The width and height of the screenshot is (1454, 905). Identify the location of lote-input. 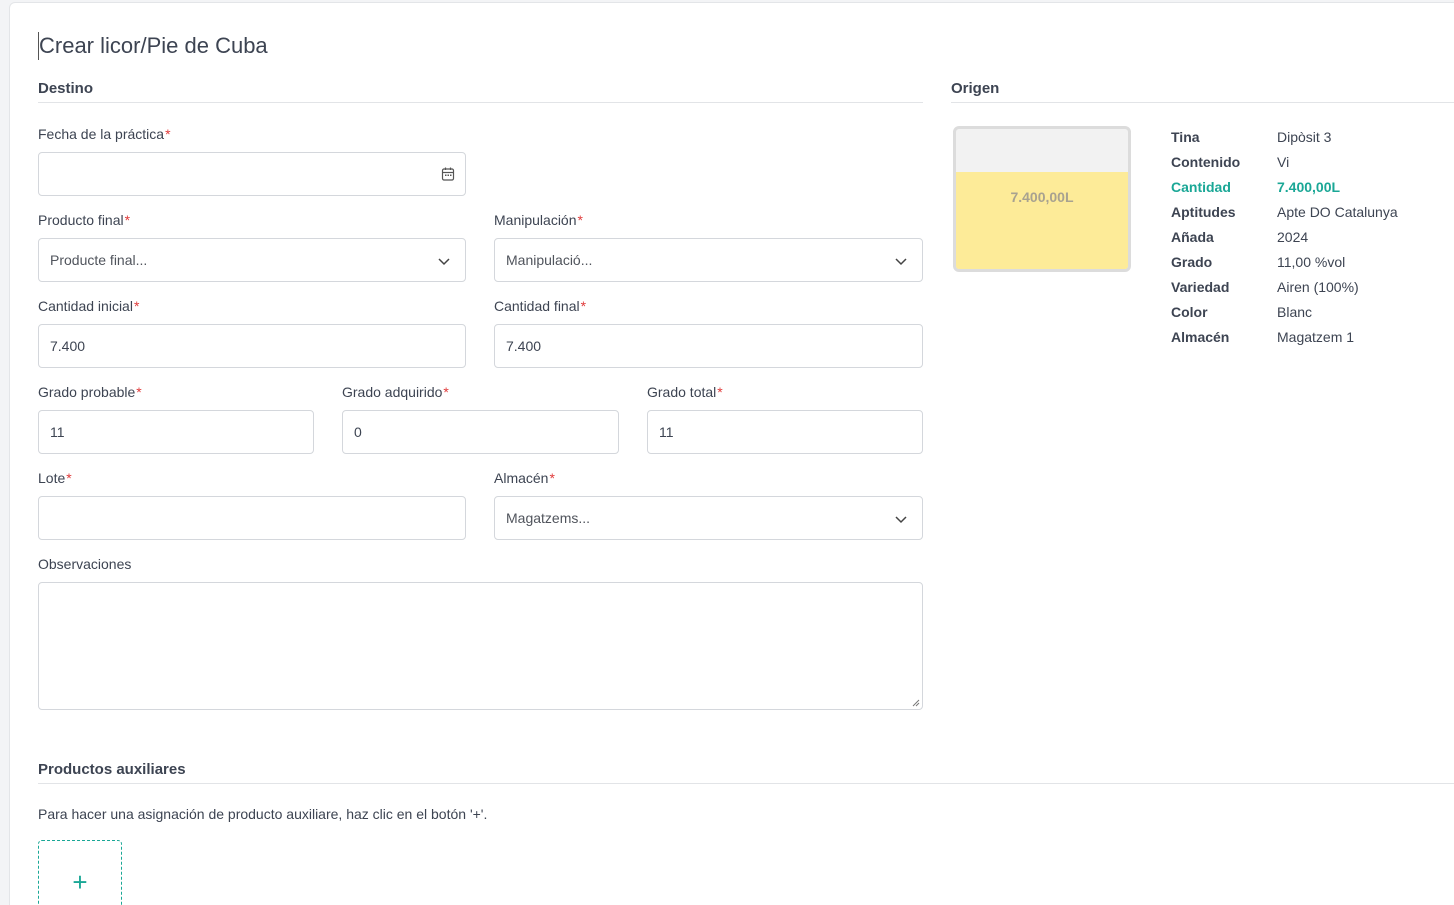
(252, 518).